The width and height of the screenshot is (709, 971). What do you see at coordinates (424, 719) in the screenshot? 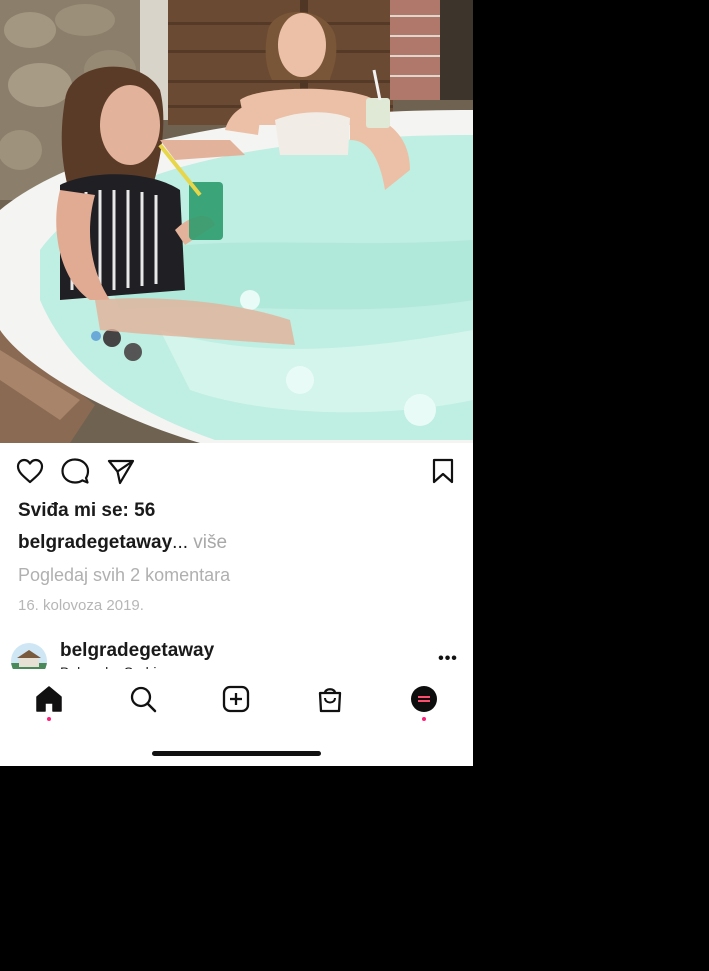
I see `profile-notification-dot` at bounding box center [424, 719].